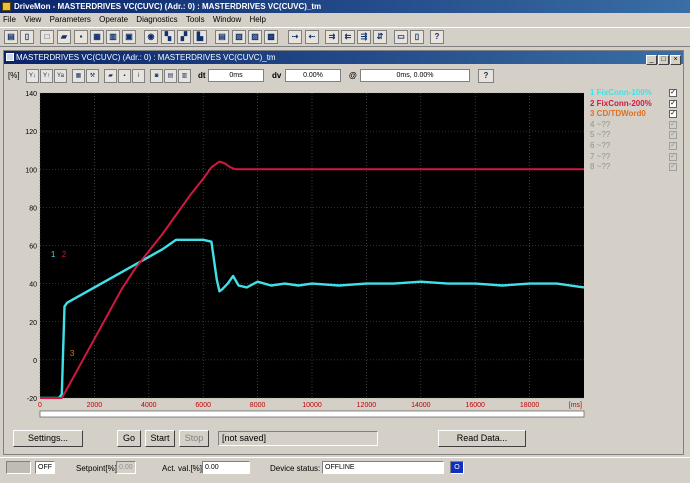 The width and height of the screenshot is (690, 483). What do you see at coordinates (32, 19) in the screenshot?
I see `menu-view: View` at bounding box center [32, 19].